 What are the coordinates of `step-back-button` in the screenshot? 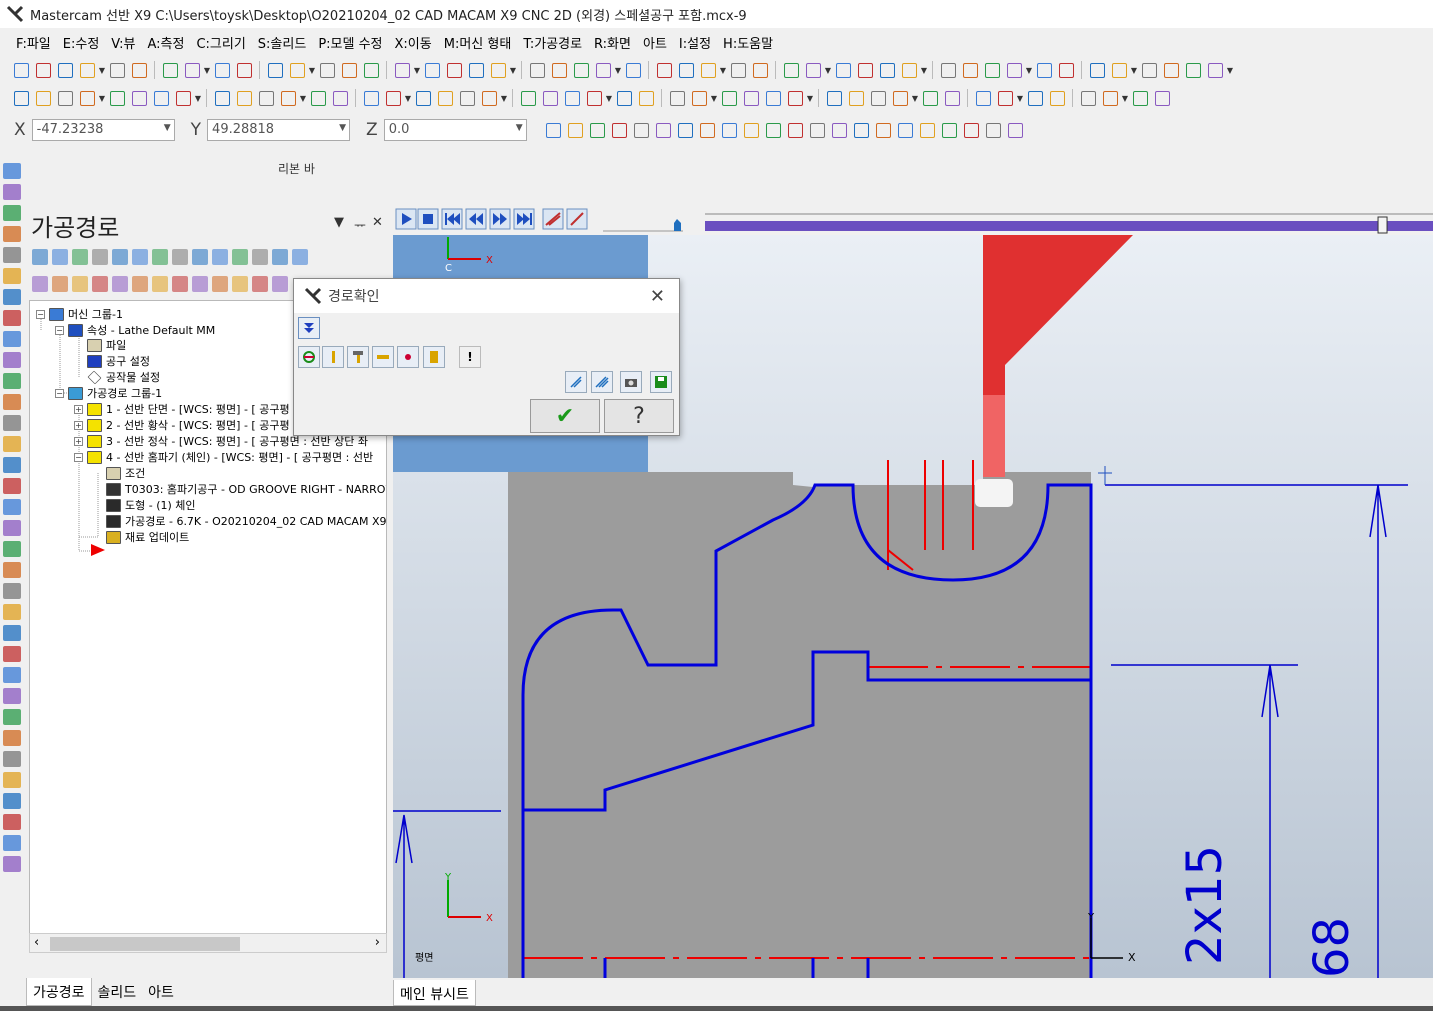 It's located at (476, 219).